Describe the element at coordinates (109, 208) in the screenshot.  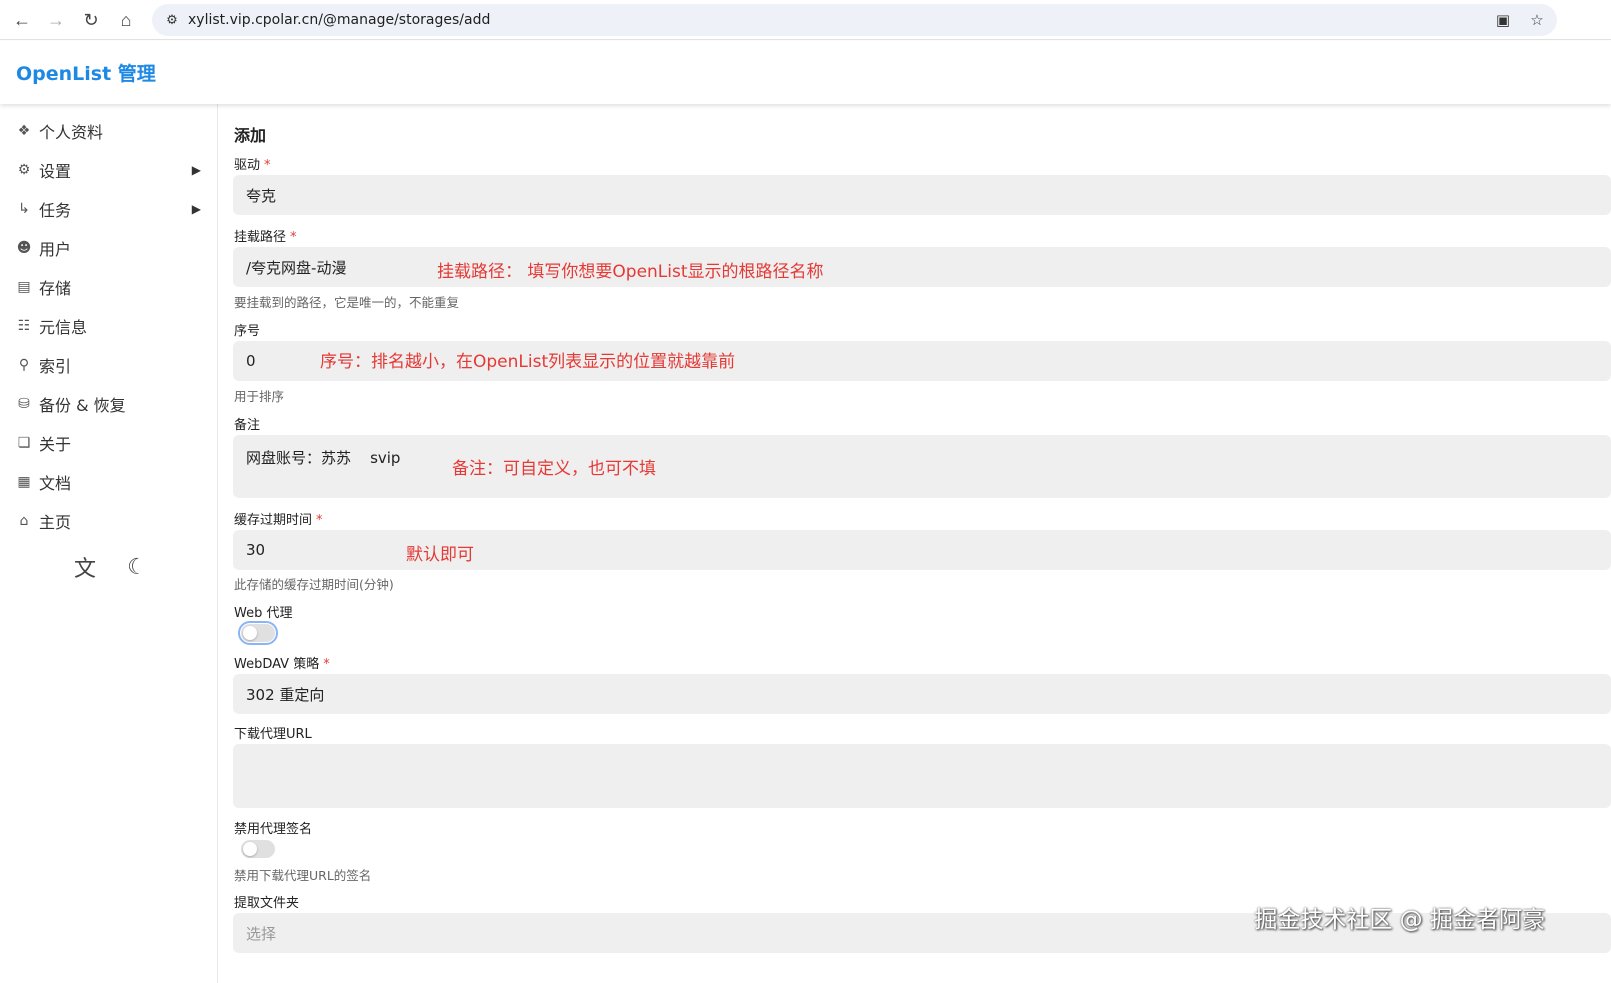
I see `sidebar-item-tasks: ↳ 任务 ▶` at that location.